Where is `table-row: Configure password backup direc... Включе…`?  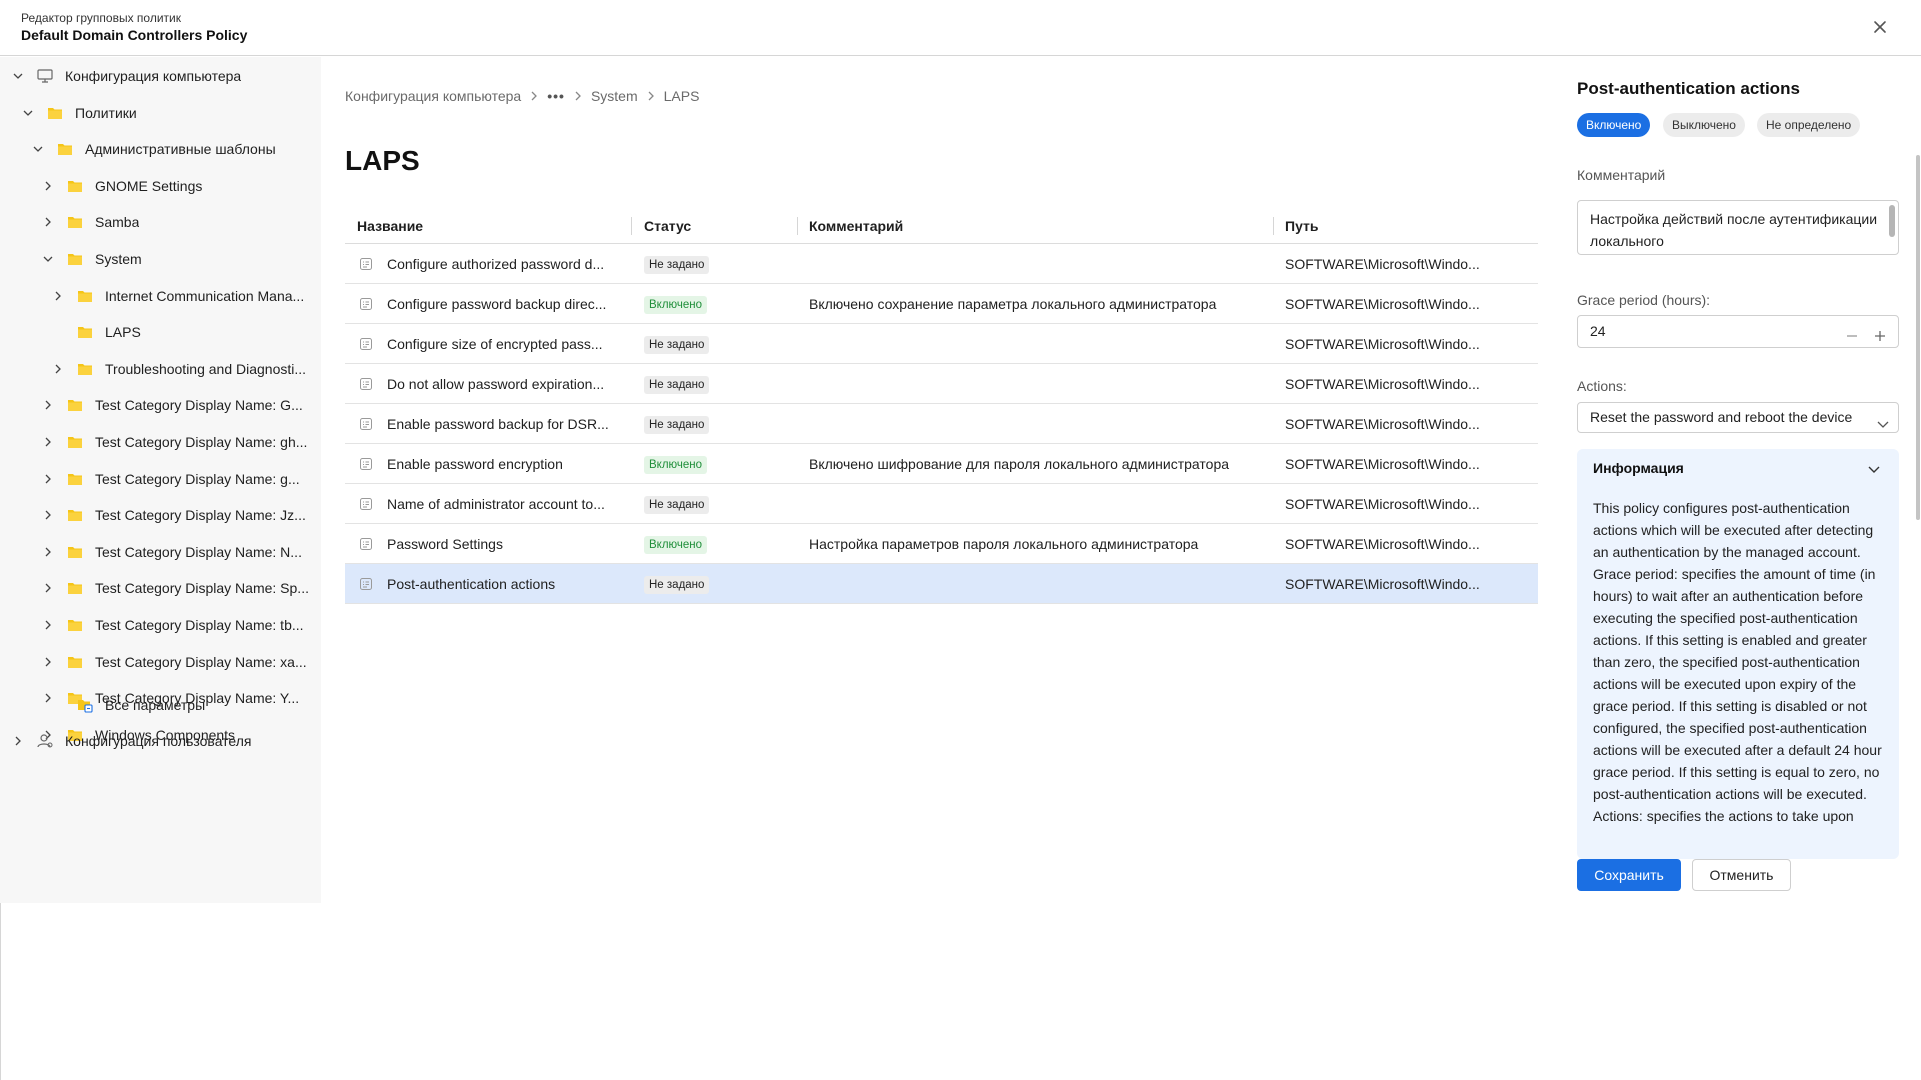
table-row: Configure password backup direc... Включе… is located at coordinates (941, 304).